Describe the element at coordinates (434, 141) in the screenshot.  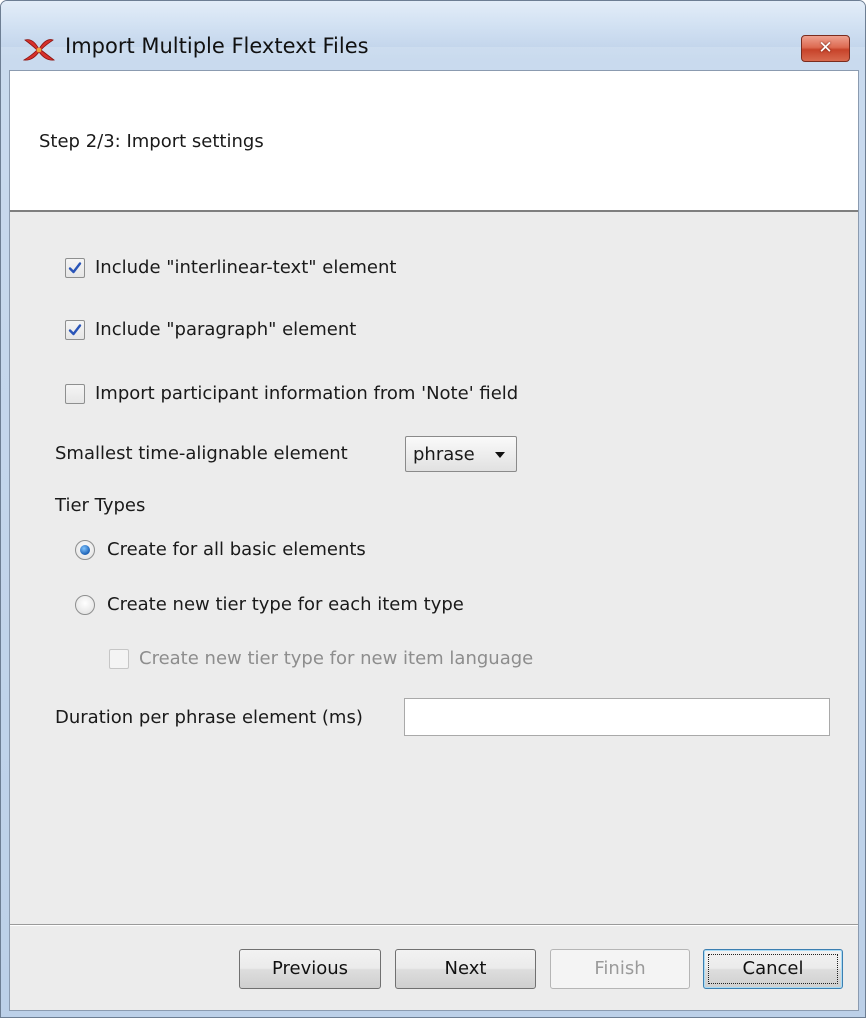
I see `step-header: Step 2/3: Import settings` at that location.